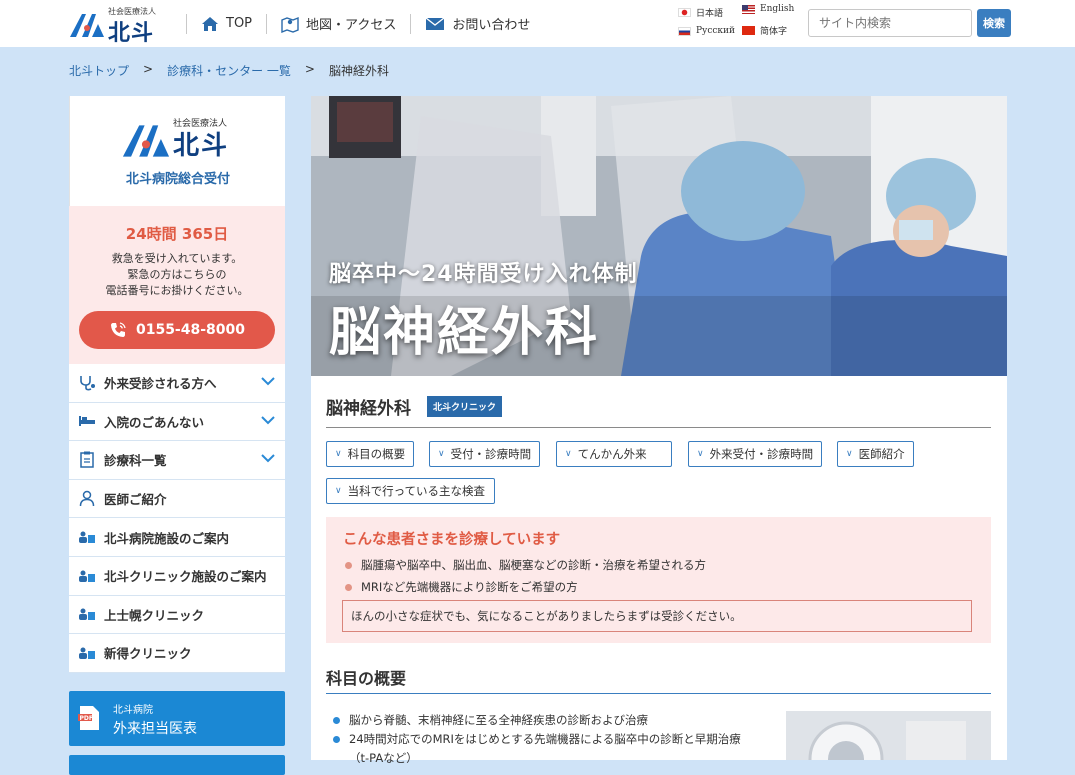 The height and width of the screenshot is (775, 1075). What do you see at coordinates (368, 409) in the screenshot?
I see `department-title: 脳神経外科` at bounding box center [368, 409].